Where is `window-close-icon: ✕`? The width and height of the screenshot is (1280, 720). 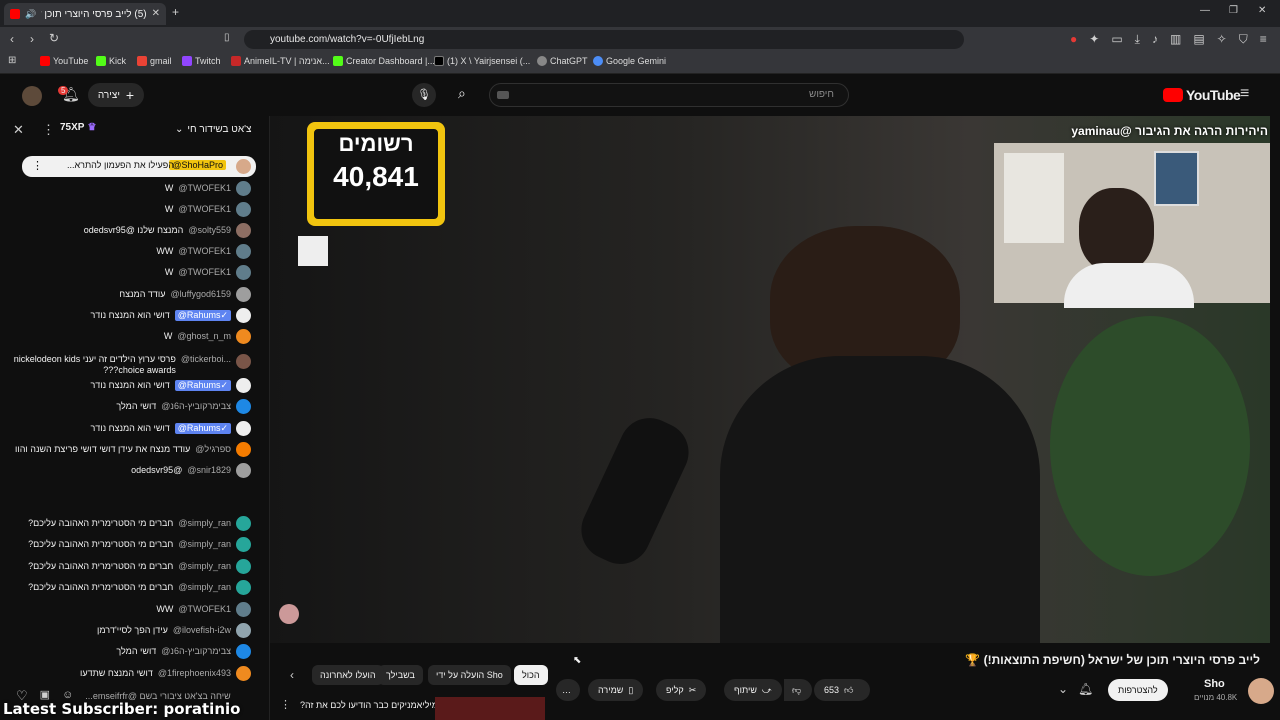
window-close-icon: ✕ is located at coordinates (1262, 11).